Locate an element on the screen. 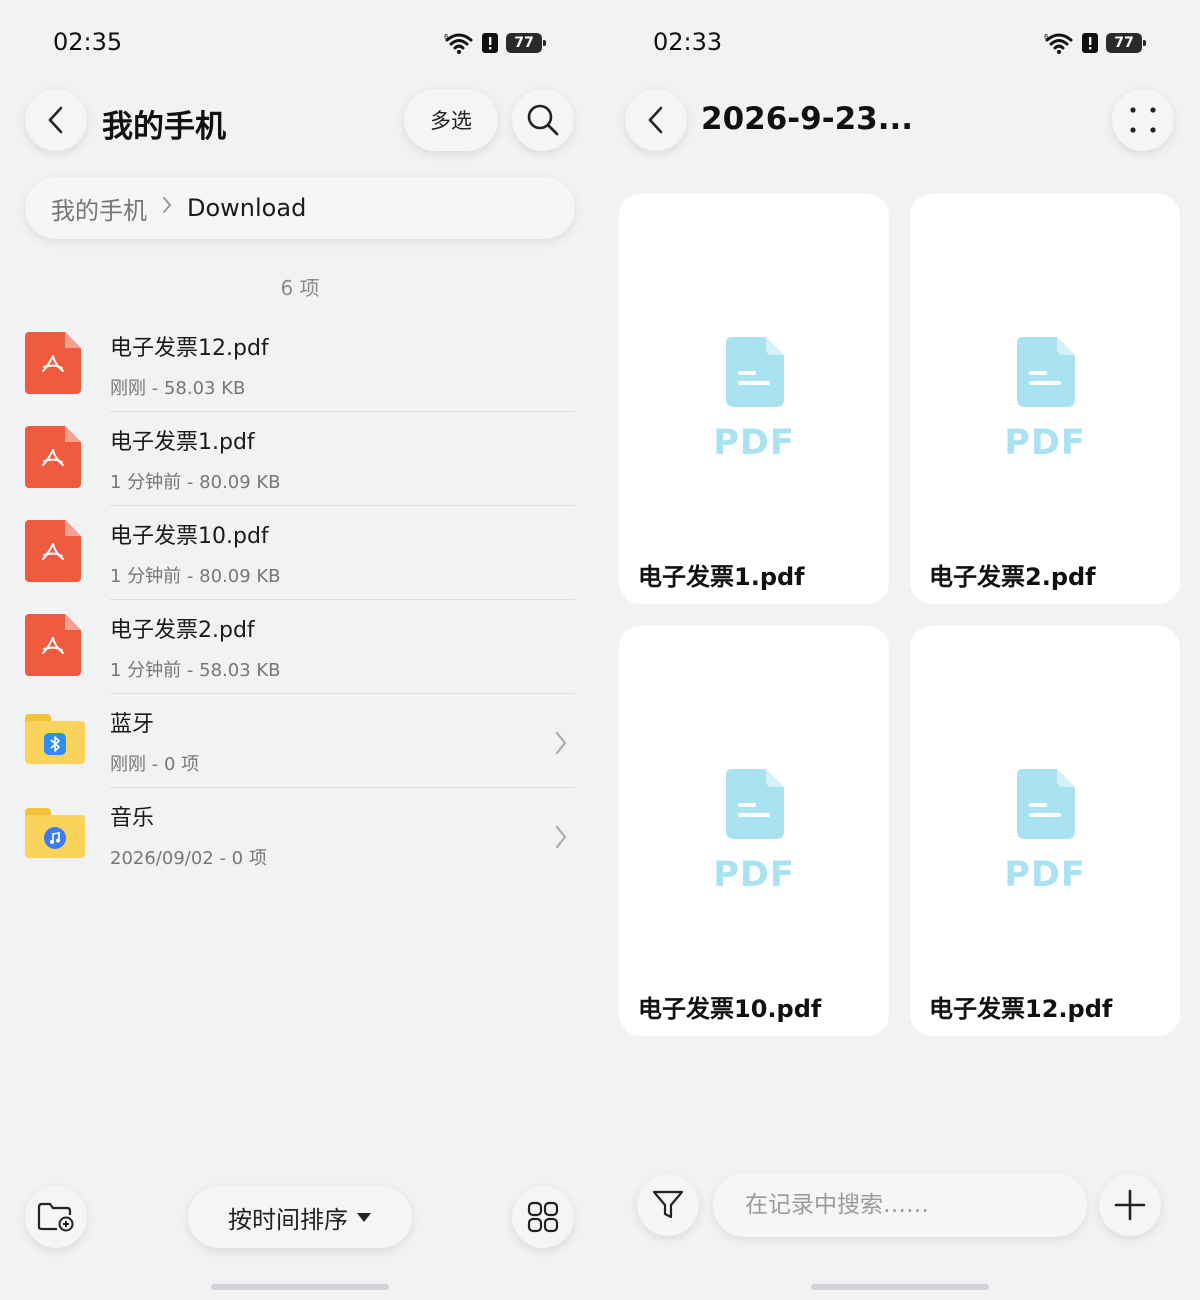 The width and height of the screenshot is (1200, 1300). card-file-name: 电子发票2.pdf is located at coordinates (1012, 577).